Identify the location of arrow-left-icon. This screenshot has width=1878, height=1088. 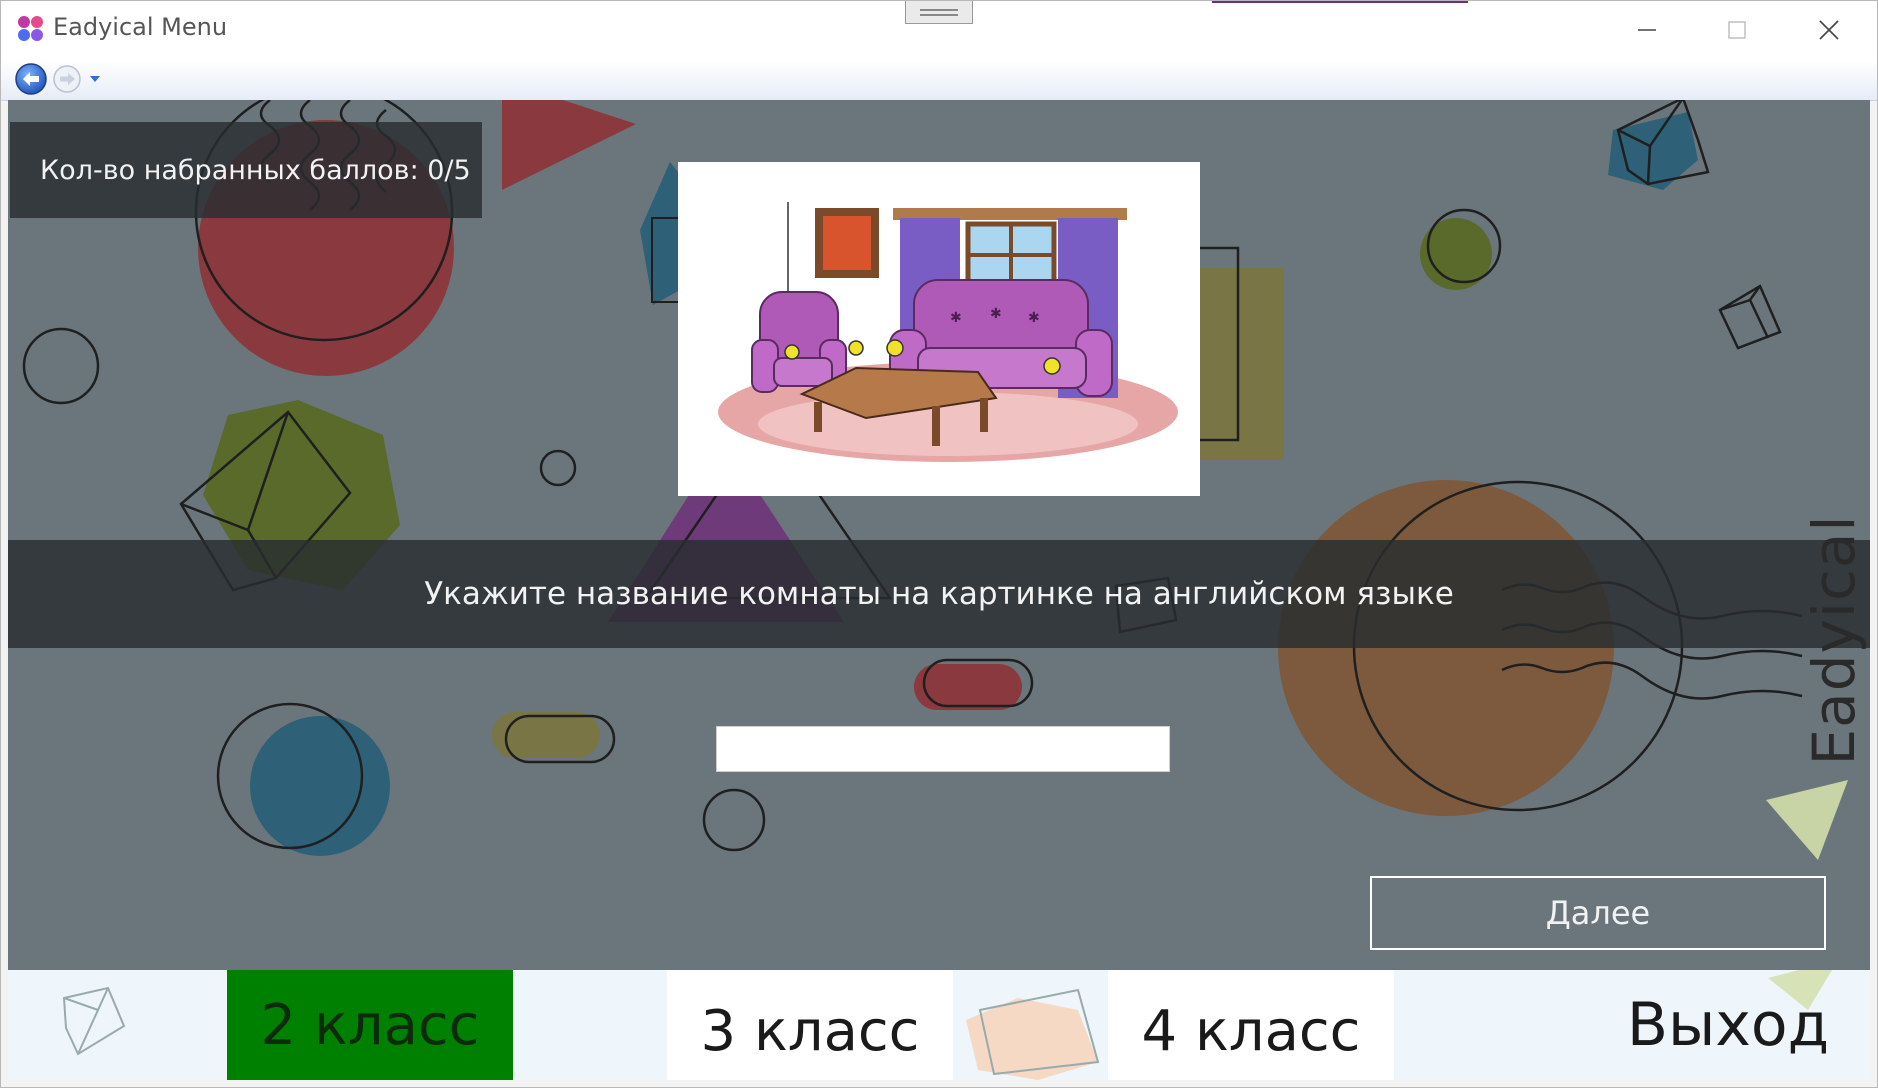
(31, 79).